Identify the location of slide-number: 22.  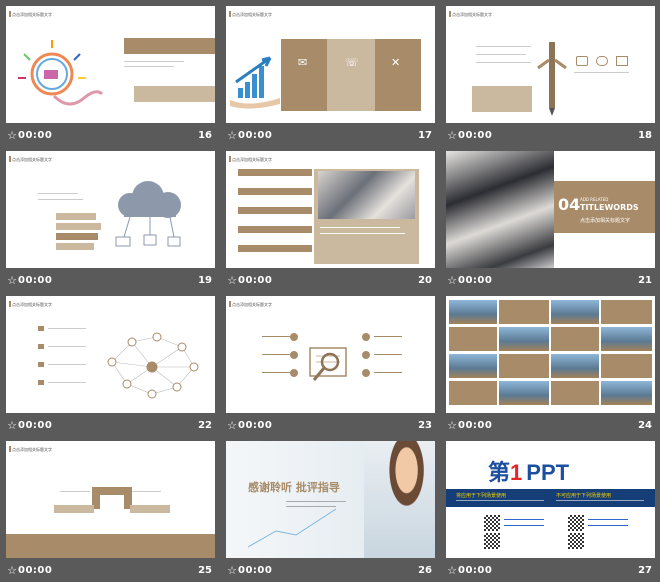
(205, 425).